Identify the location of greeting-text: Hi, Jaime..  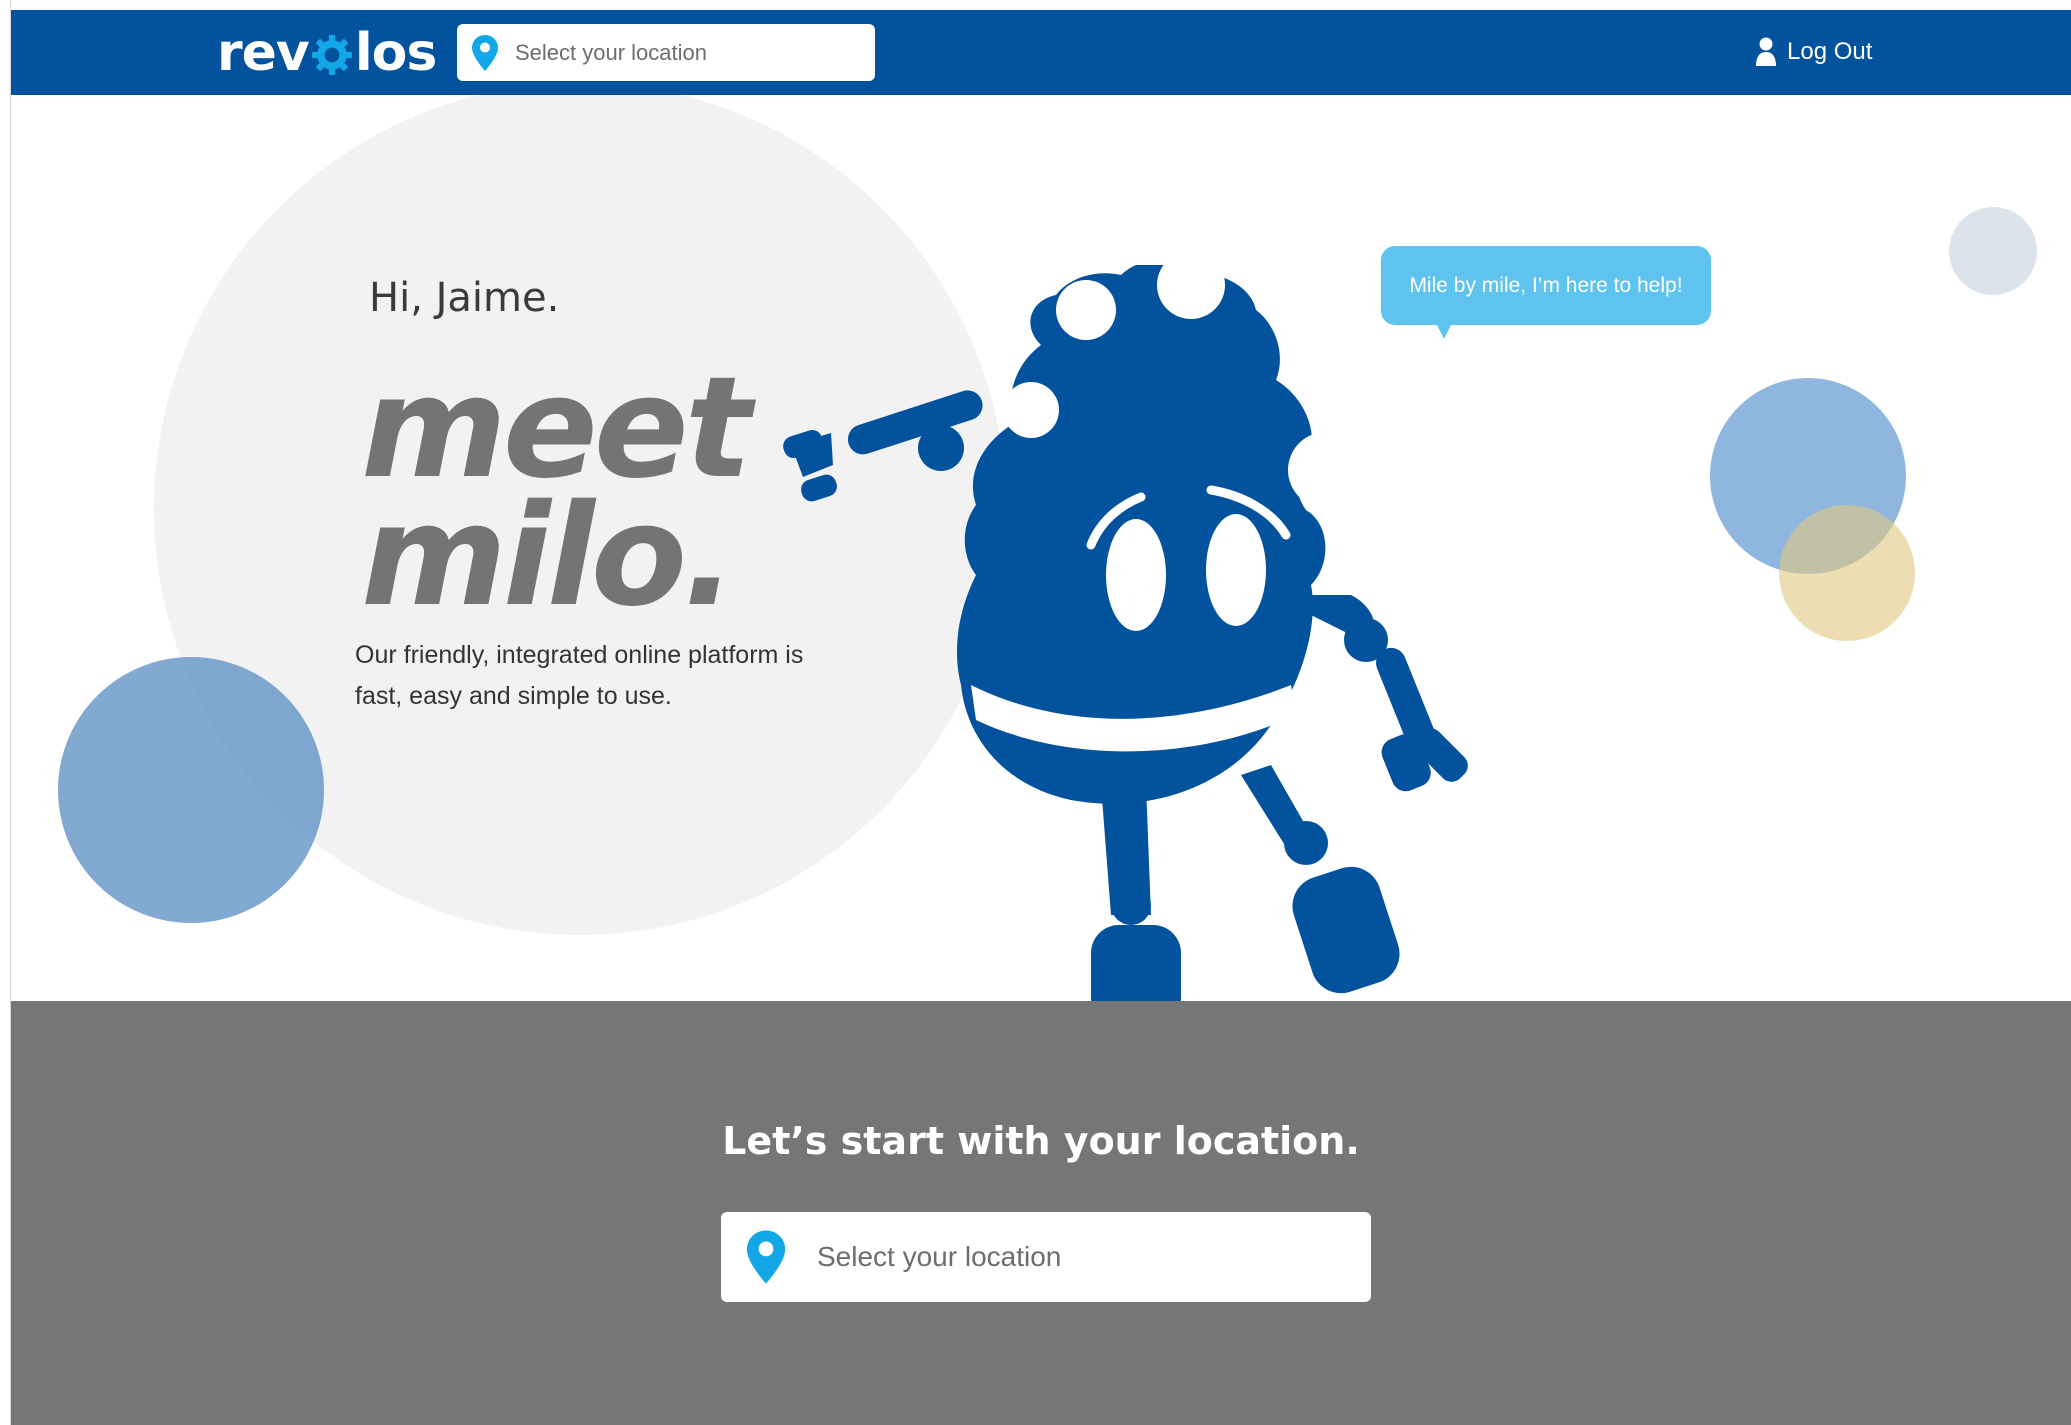
(464, 298).